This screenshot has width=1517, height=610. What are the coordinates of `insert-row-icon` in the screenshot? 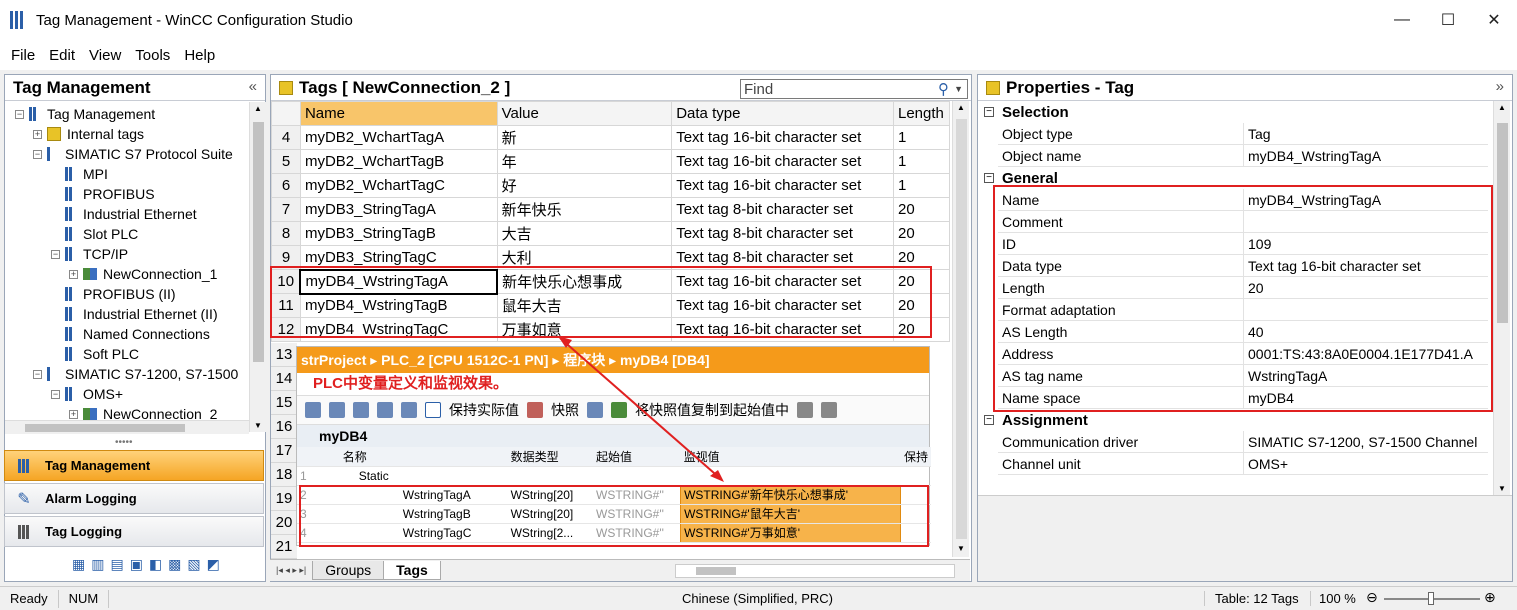 It's located at (313, 410).